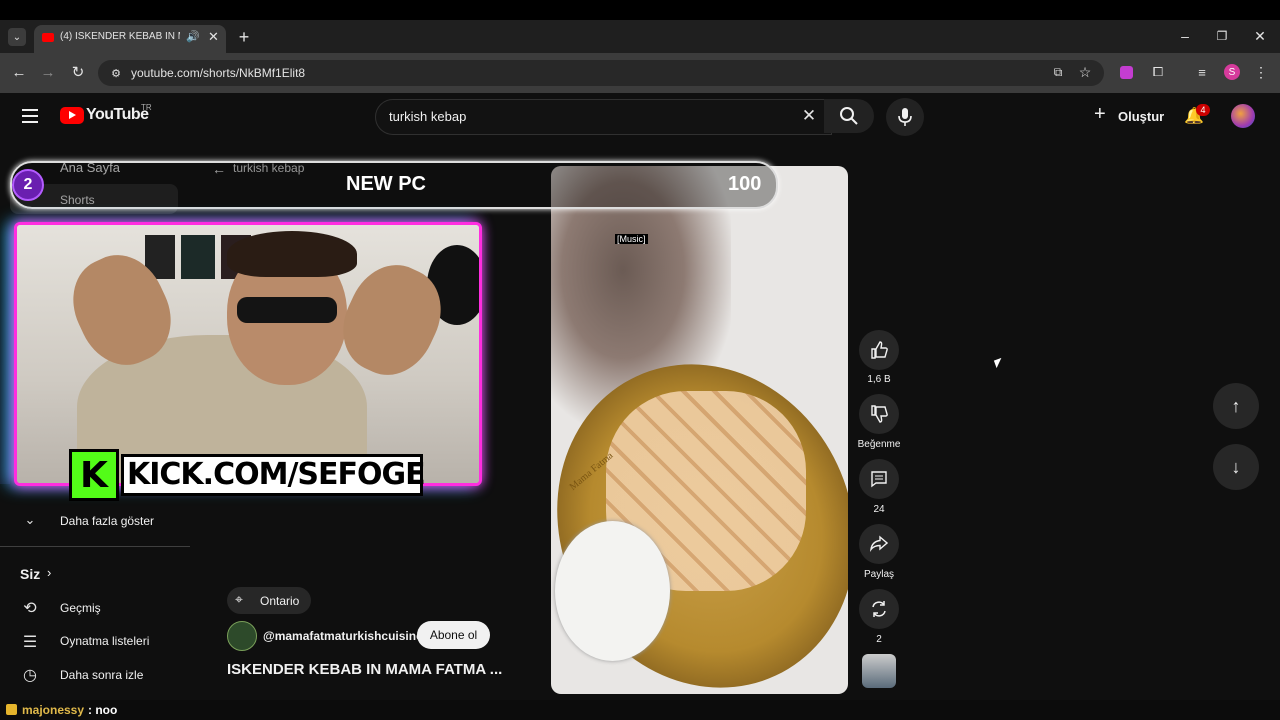 The height and width of the screenshot is (720, 1280). I want to click on hamburger-menu-icon, so click(30, 116).